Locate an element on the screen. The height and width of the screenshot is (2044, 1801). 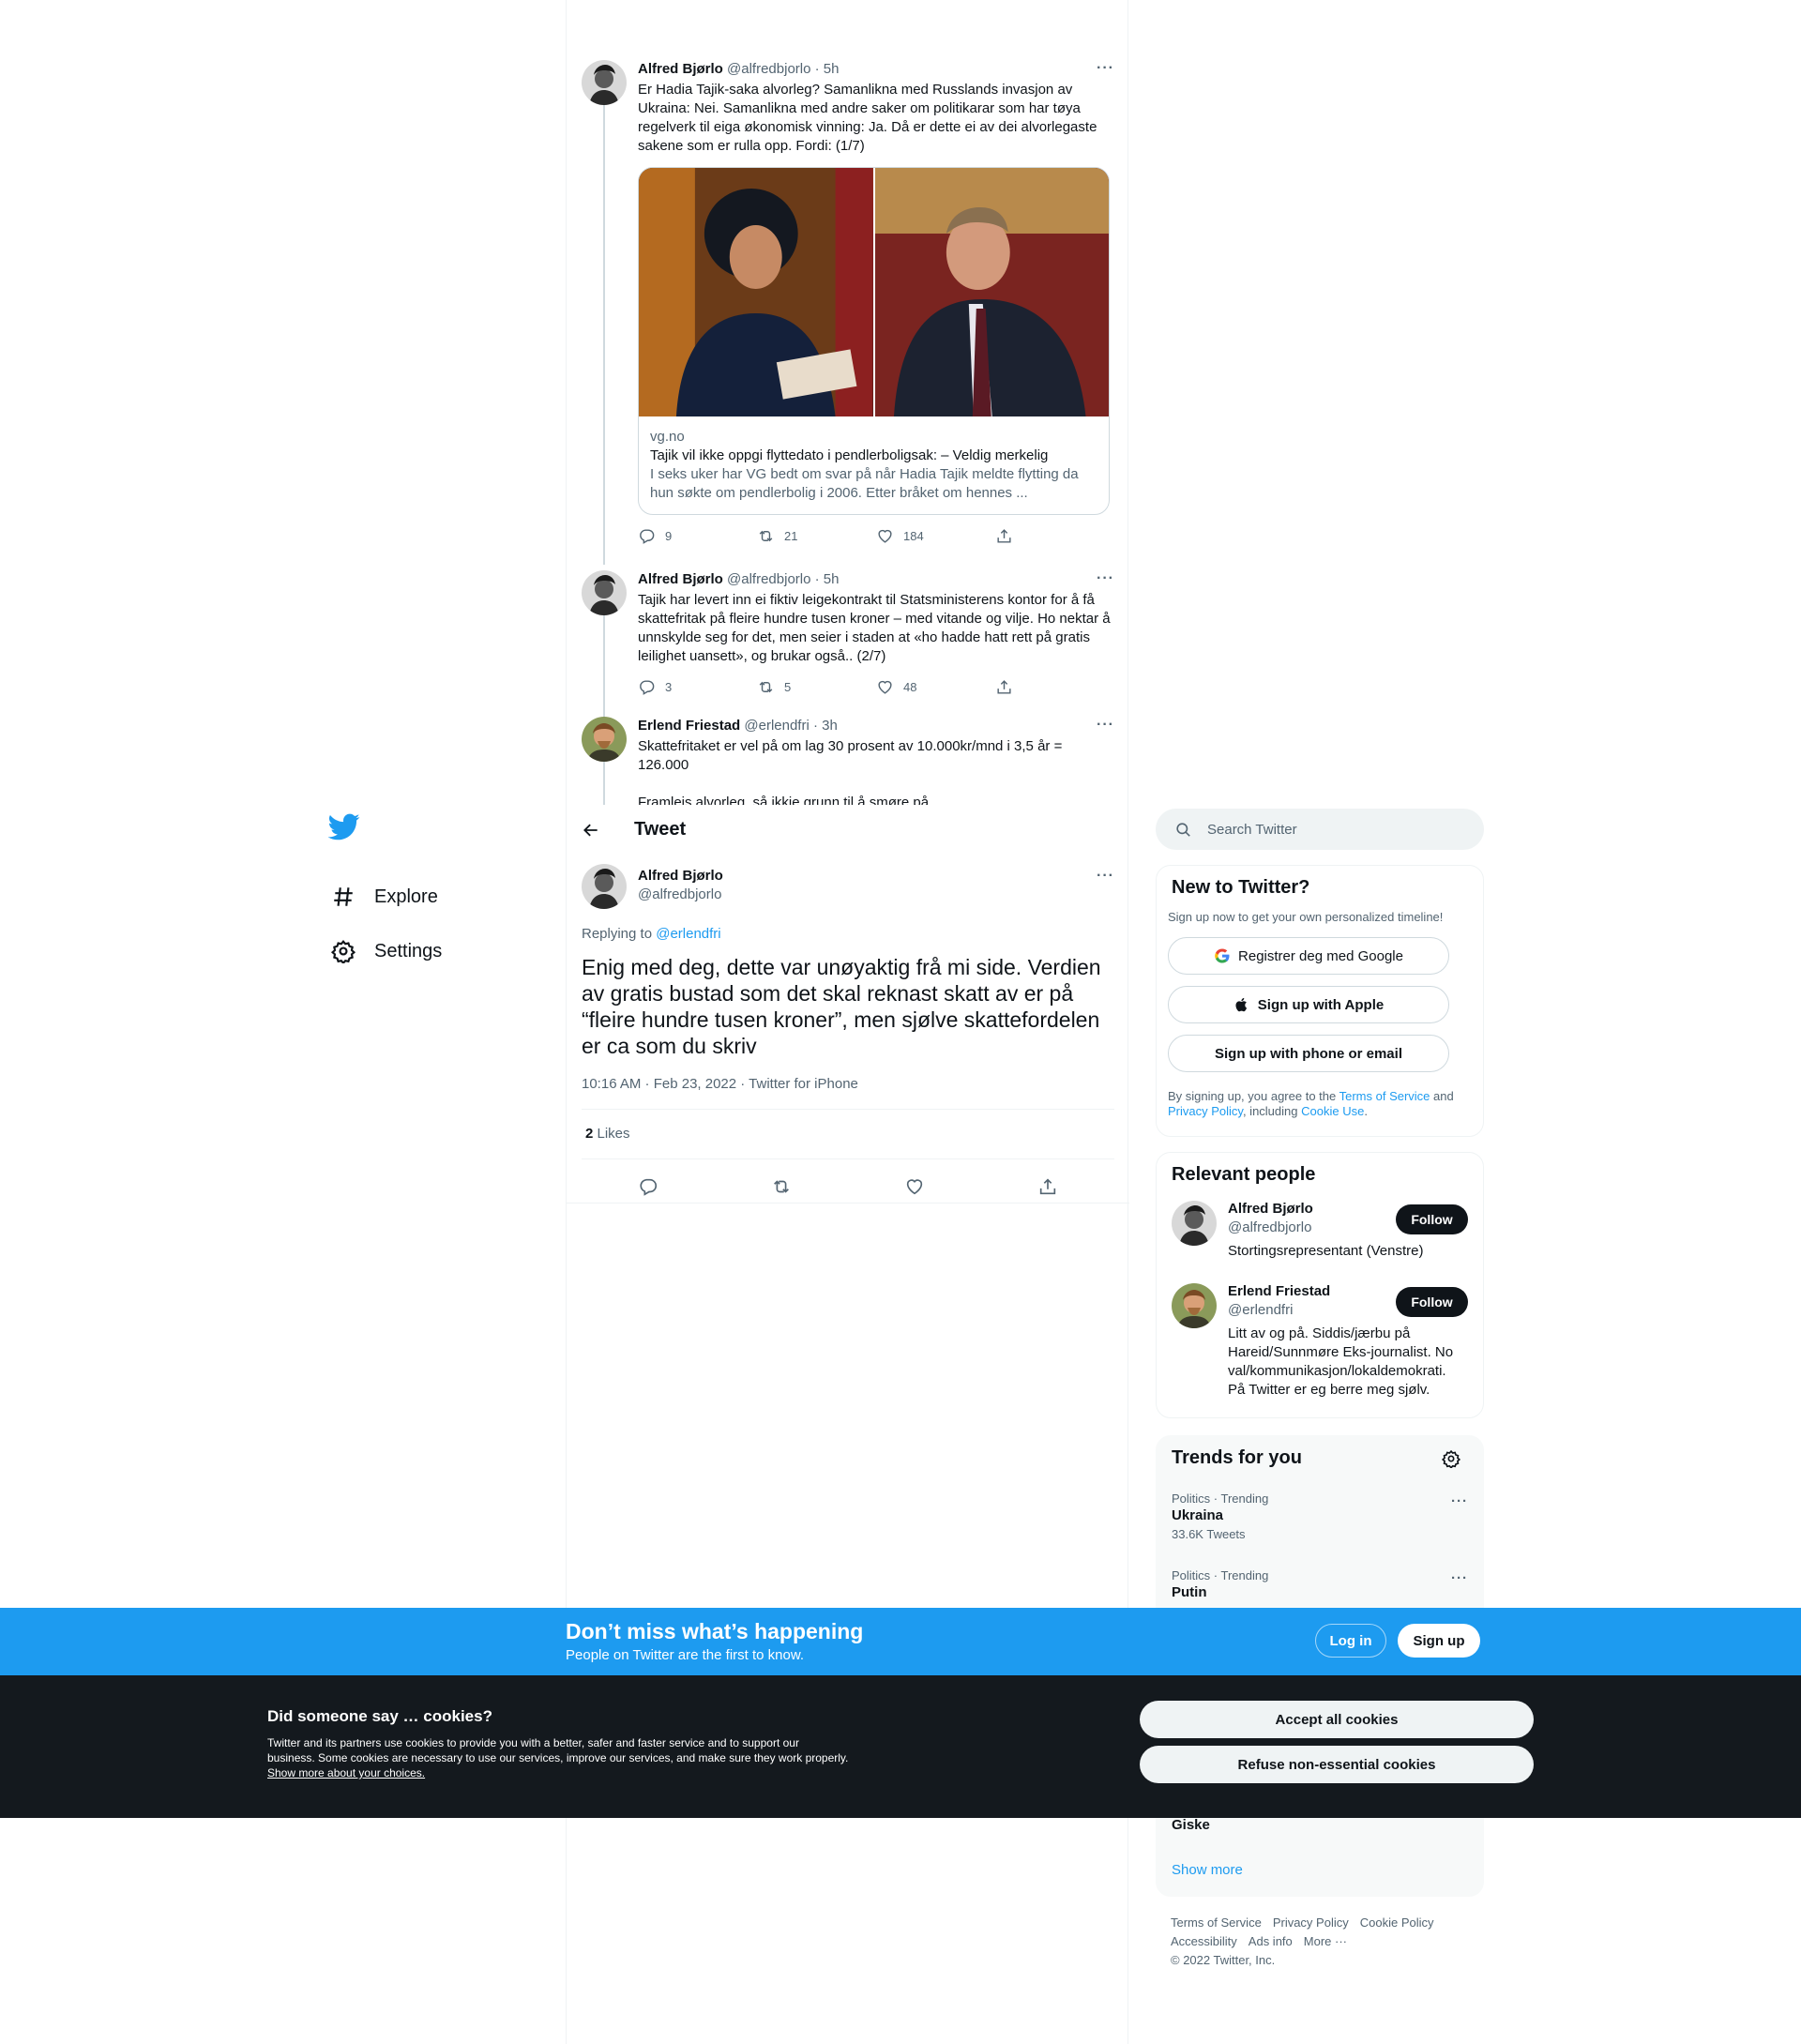
like-button: 48 is located at coordinates (935, 687).